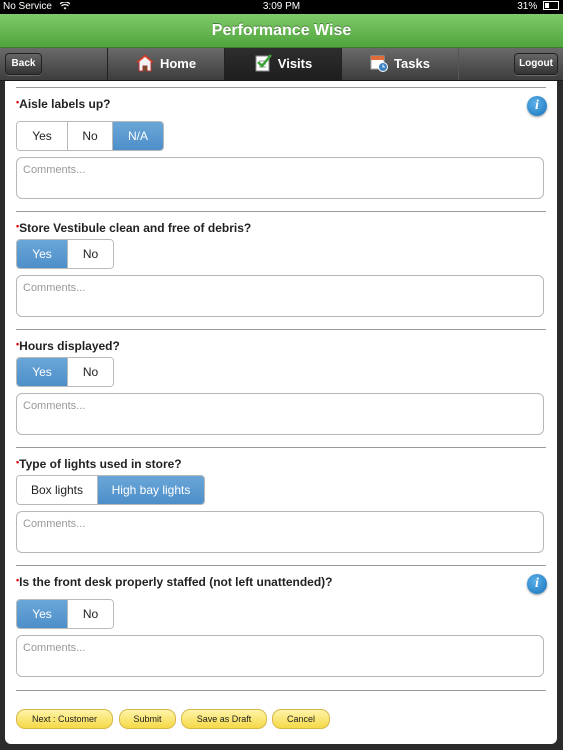 The height and width of the screenshot is (750, 563). I want to click on calendar-clock-icon, so click(379, 63).